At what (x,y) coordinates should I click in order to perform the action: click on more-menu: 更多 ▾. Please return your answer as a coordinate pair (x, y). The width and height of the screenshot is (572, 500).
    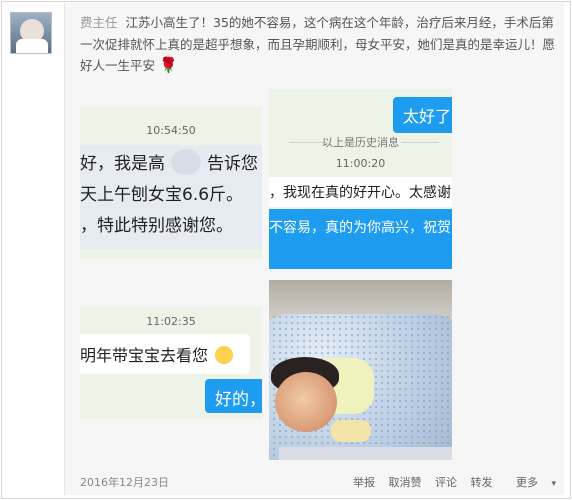
    Looking at the image, I should click on (531, 482).